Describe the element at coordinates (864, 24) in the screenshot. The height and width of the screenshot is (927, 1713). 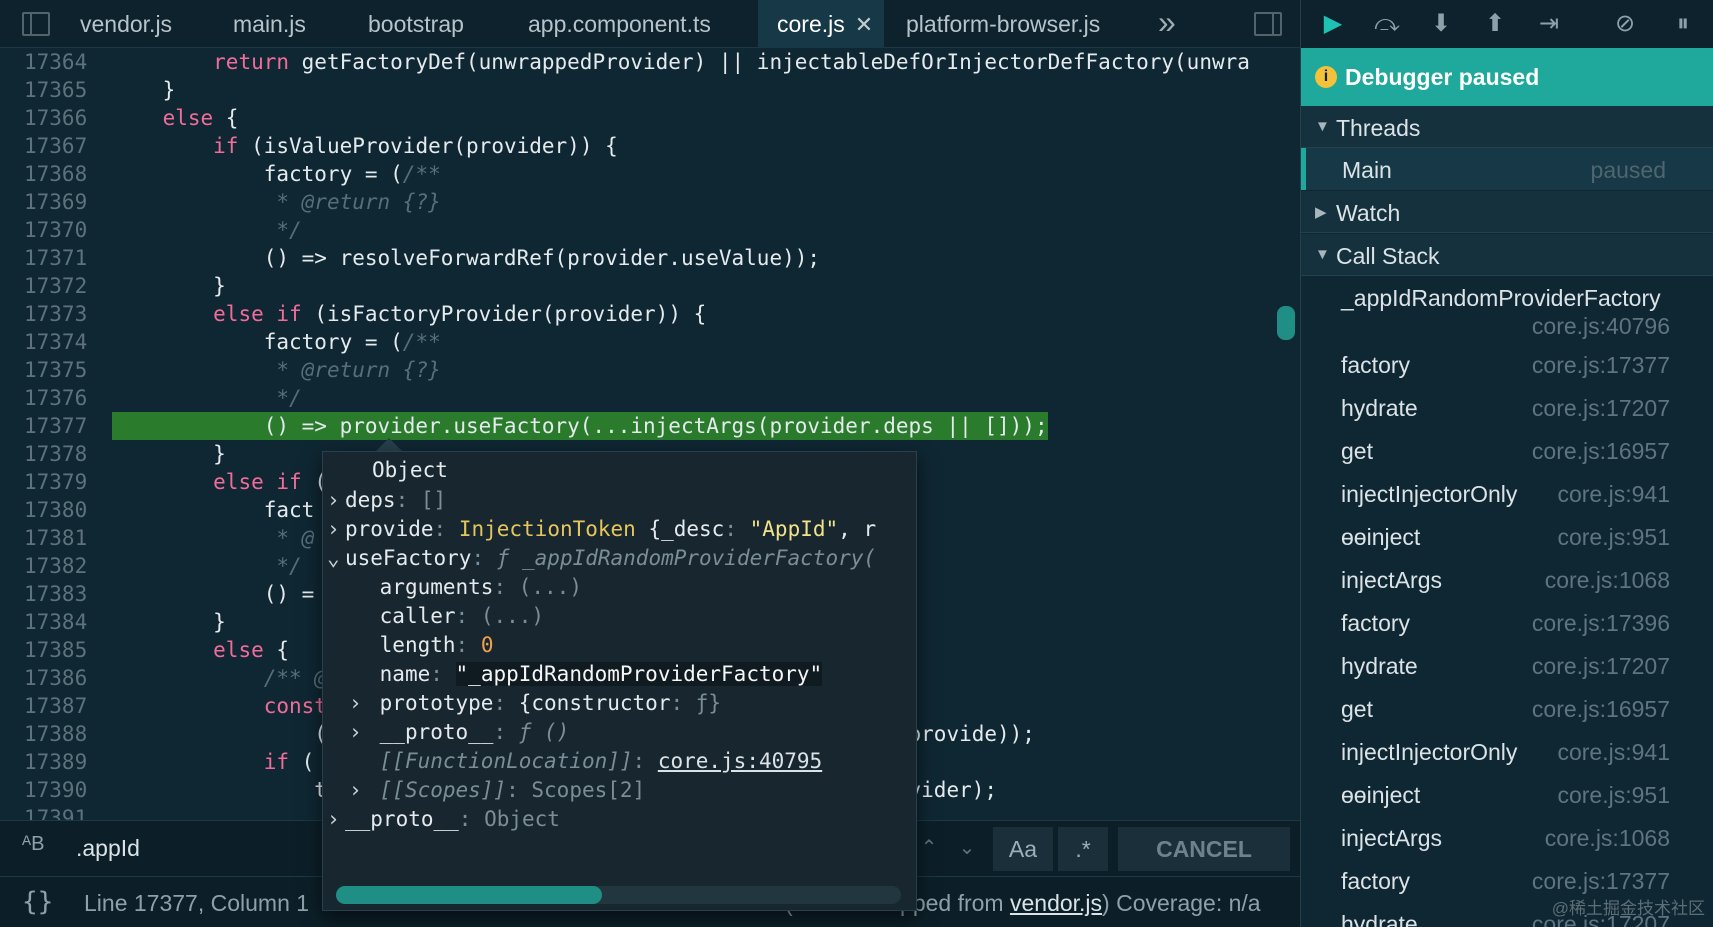
I see `close-tab-icon: ✕` at that location.